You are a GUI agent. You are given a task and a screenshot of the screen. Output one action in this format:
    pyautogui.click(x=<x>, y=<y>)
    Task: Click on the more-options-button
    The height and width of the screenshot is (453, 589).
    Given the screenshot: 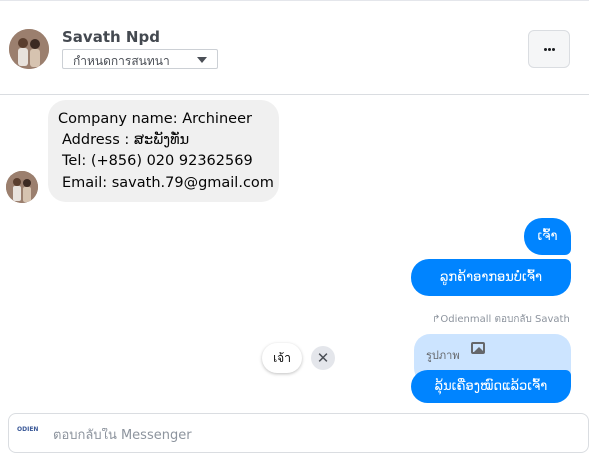 What is the action you would take?
    pyautogui.click(x=549, y=49)
    